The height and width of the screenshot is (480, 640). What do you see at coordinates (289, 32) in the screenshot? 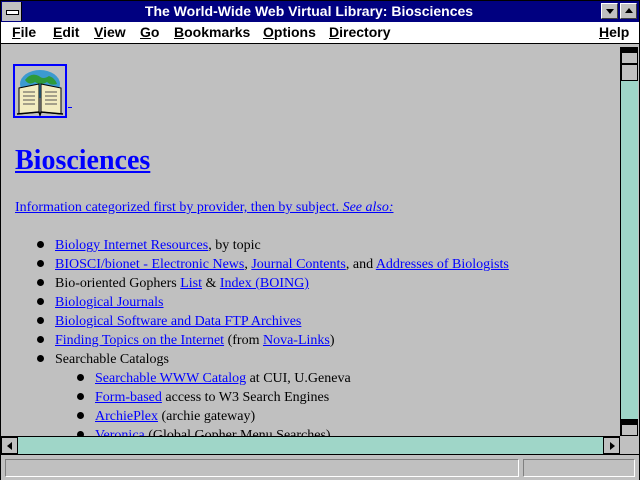
I see `menu-options: Options` at bounding box center [289, 32].